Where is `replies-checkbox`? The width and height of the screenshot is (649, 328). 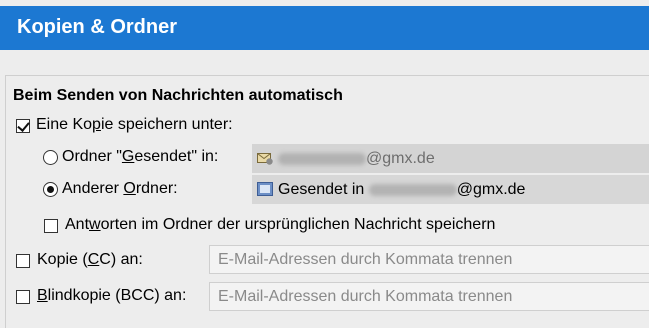
replies-checkbox is located at coordinates (51, 226).